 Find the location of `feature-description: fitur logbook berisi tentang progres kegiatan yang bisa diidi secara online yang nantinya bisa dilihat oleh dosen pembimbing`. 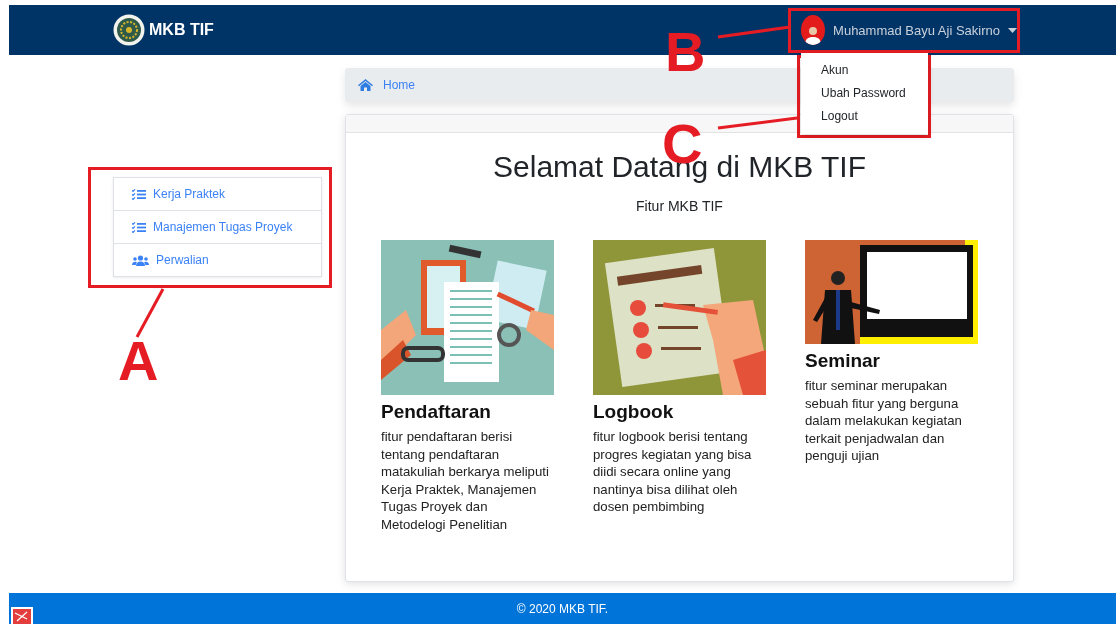

feature-description: fitur logbook berisi tentang progres kegiatan yang bisa diidi secara online yang nantinya bisa dilihat oleh dosen pembimbing is located at coordinates (673, 472).